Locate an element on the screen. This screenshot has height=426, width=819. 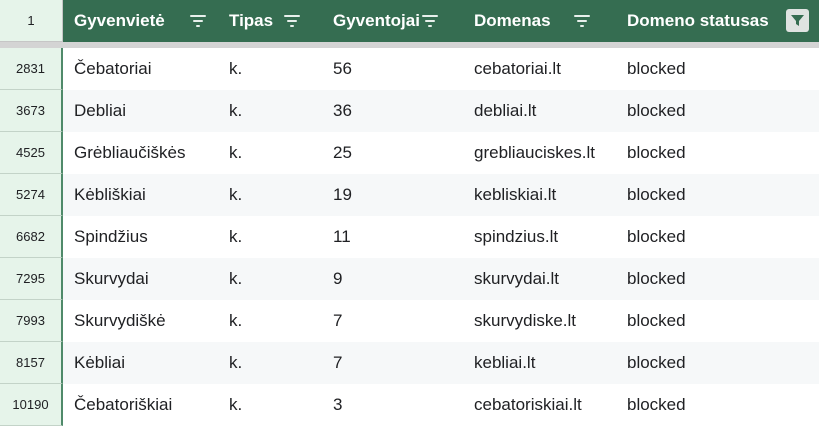
table-row: 2831 Čebatoriai k. 56 cebatoriai.lt blocked is located at coordinates (409, 69).